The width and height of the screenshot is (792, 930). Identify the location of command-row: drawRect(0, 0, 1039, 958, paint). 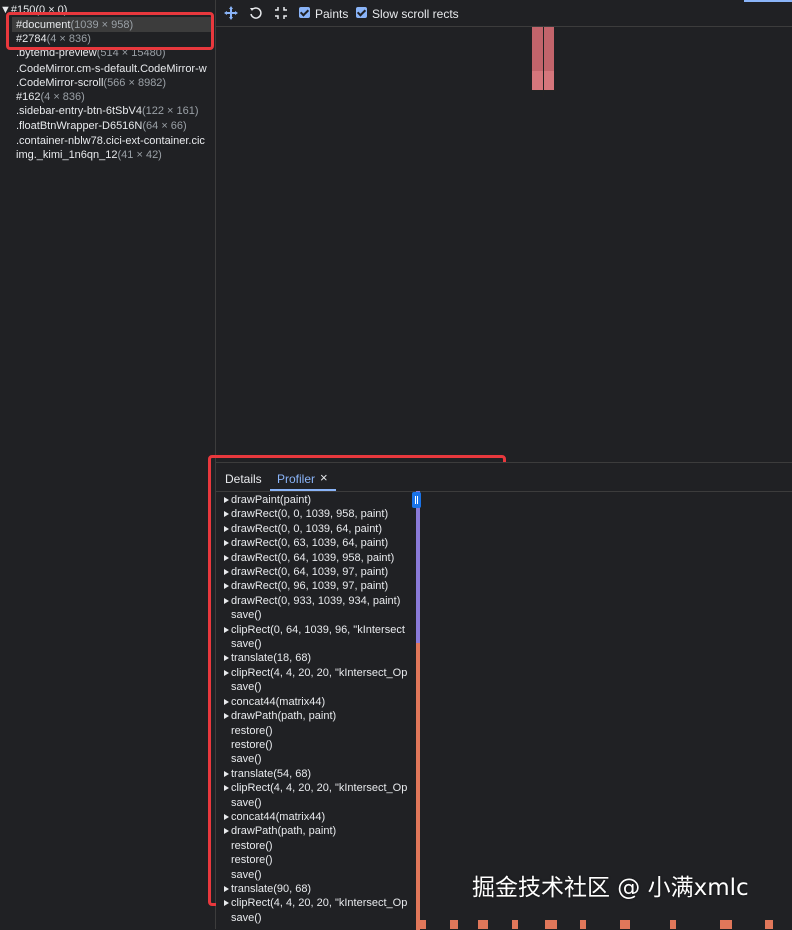
(321, 514).